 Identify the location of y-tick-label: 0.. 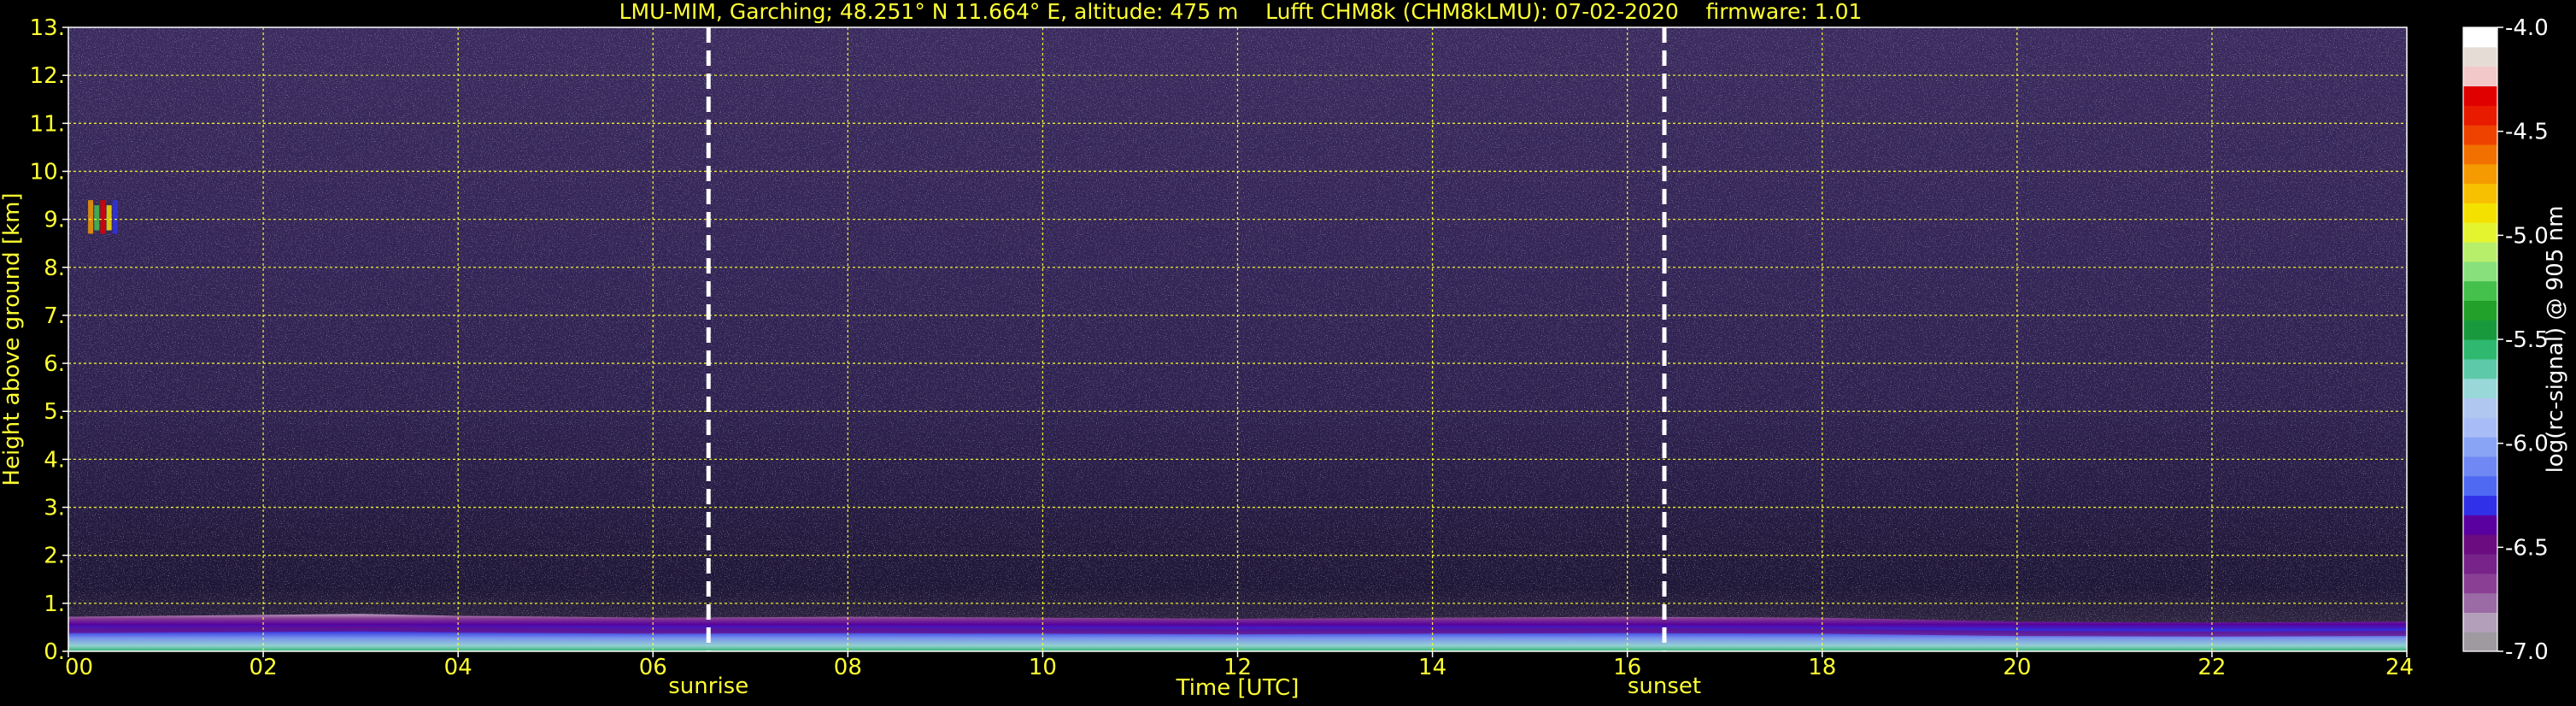
(54, 652).